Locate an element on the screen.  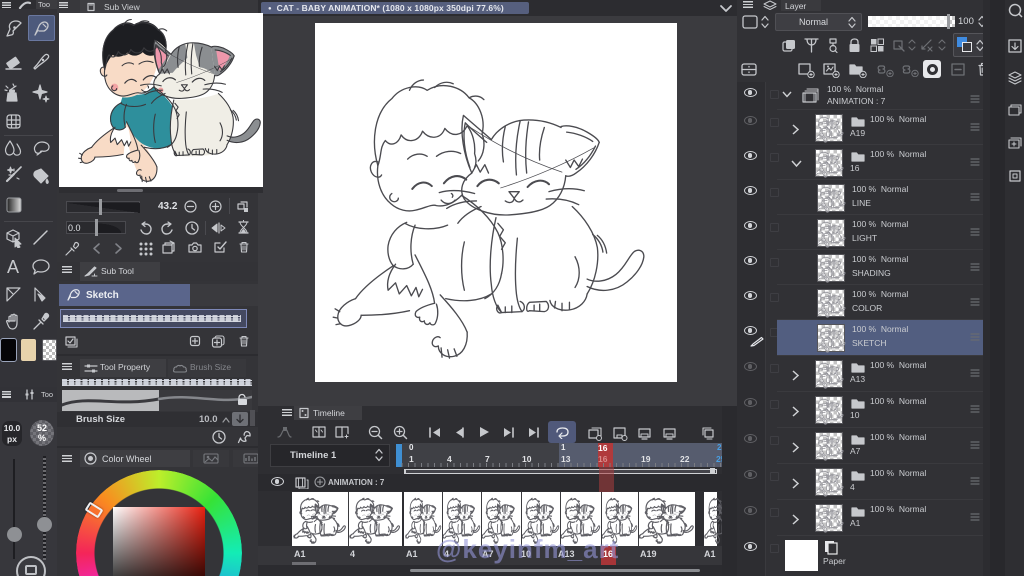
svg-text: A is located at coordinates (13, 267).